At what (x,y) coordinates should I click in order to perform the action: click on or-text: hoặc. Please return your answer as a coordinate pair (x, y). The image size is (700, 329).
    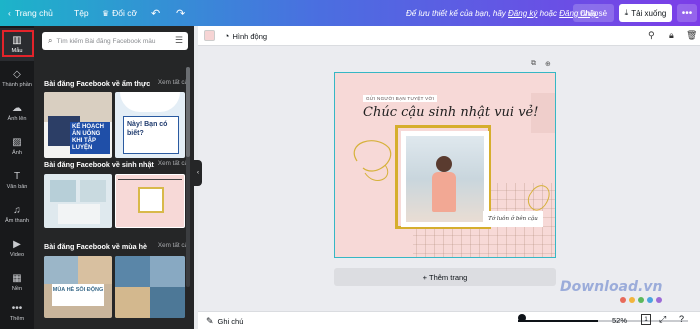
    Looking at the image, I should click on (548, 13).